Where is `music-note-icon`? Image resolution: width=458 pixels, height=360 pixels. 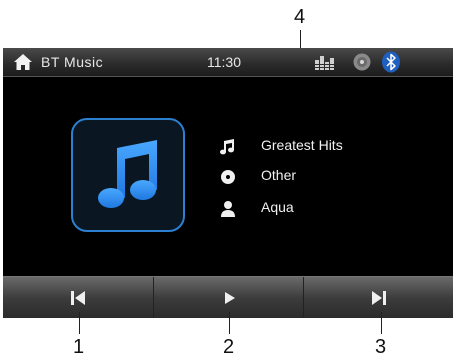 music-note-icon is located at coordinates (127, 174).